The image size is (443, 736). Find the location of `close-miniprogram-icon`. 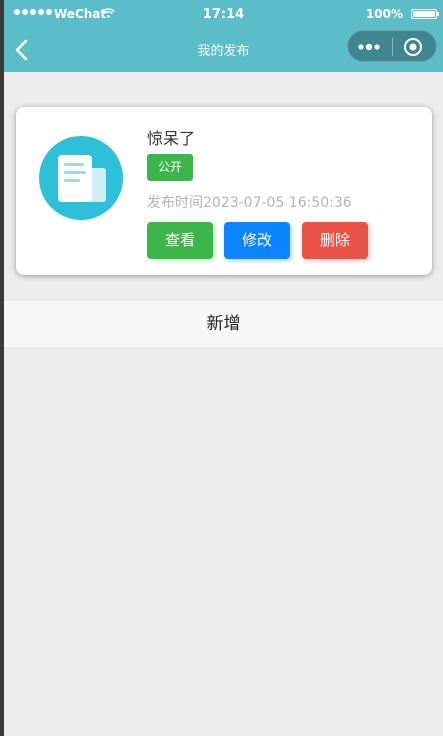

close-miniprogram-icon is located at coordinates (413, 47).